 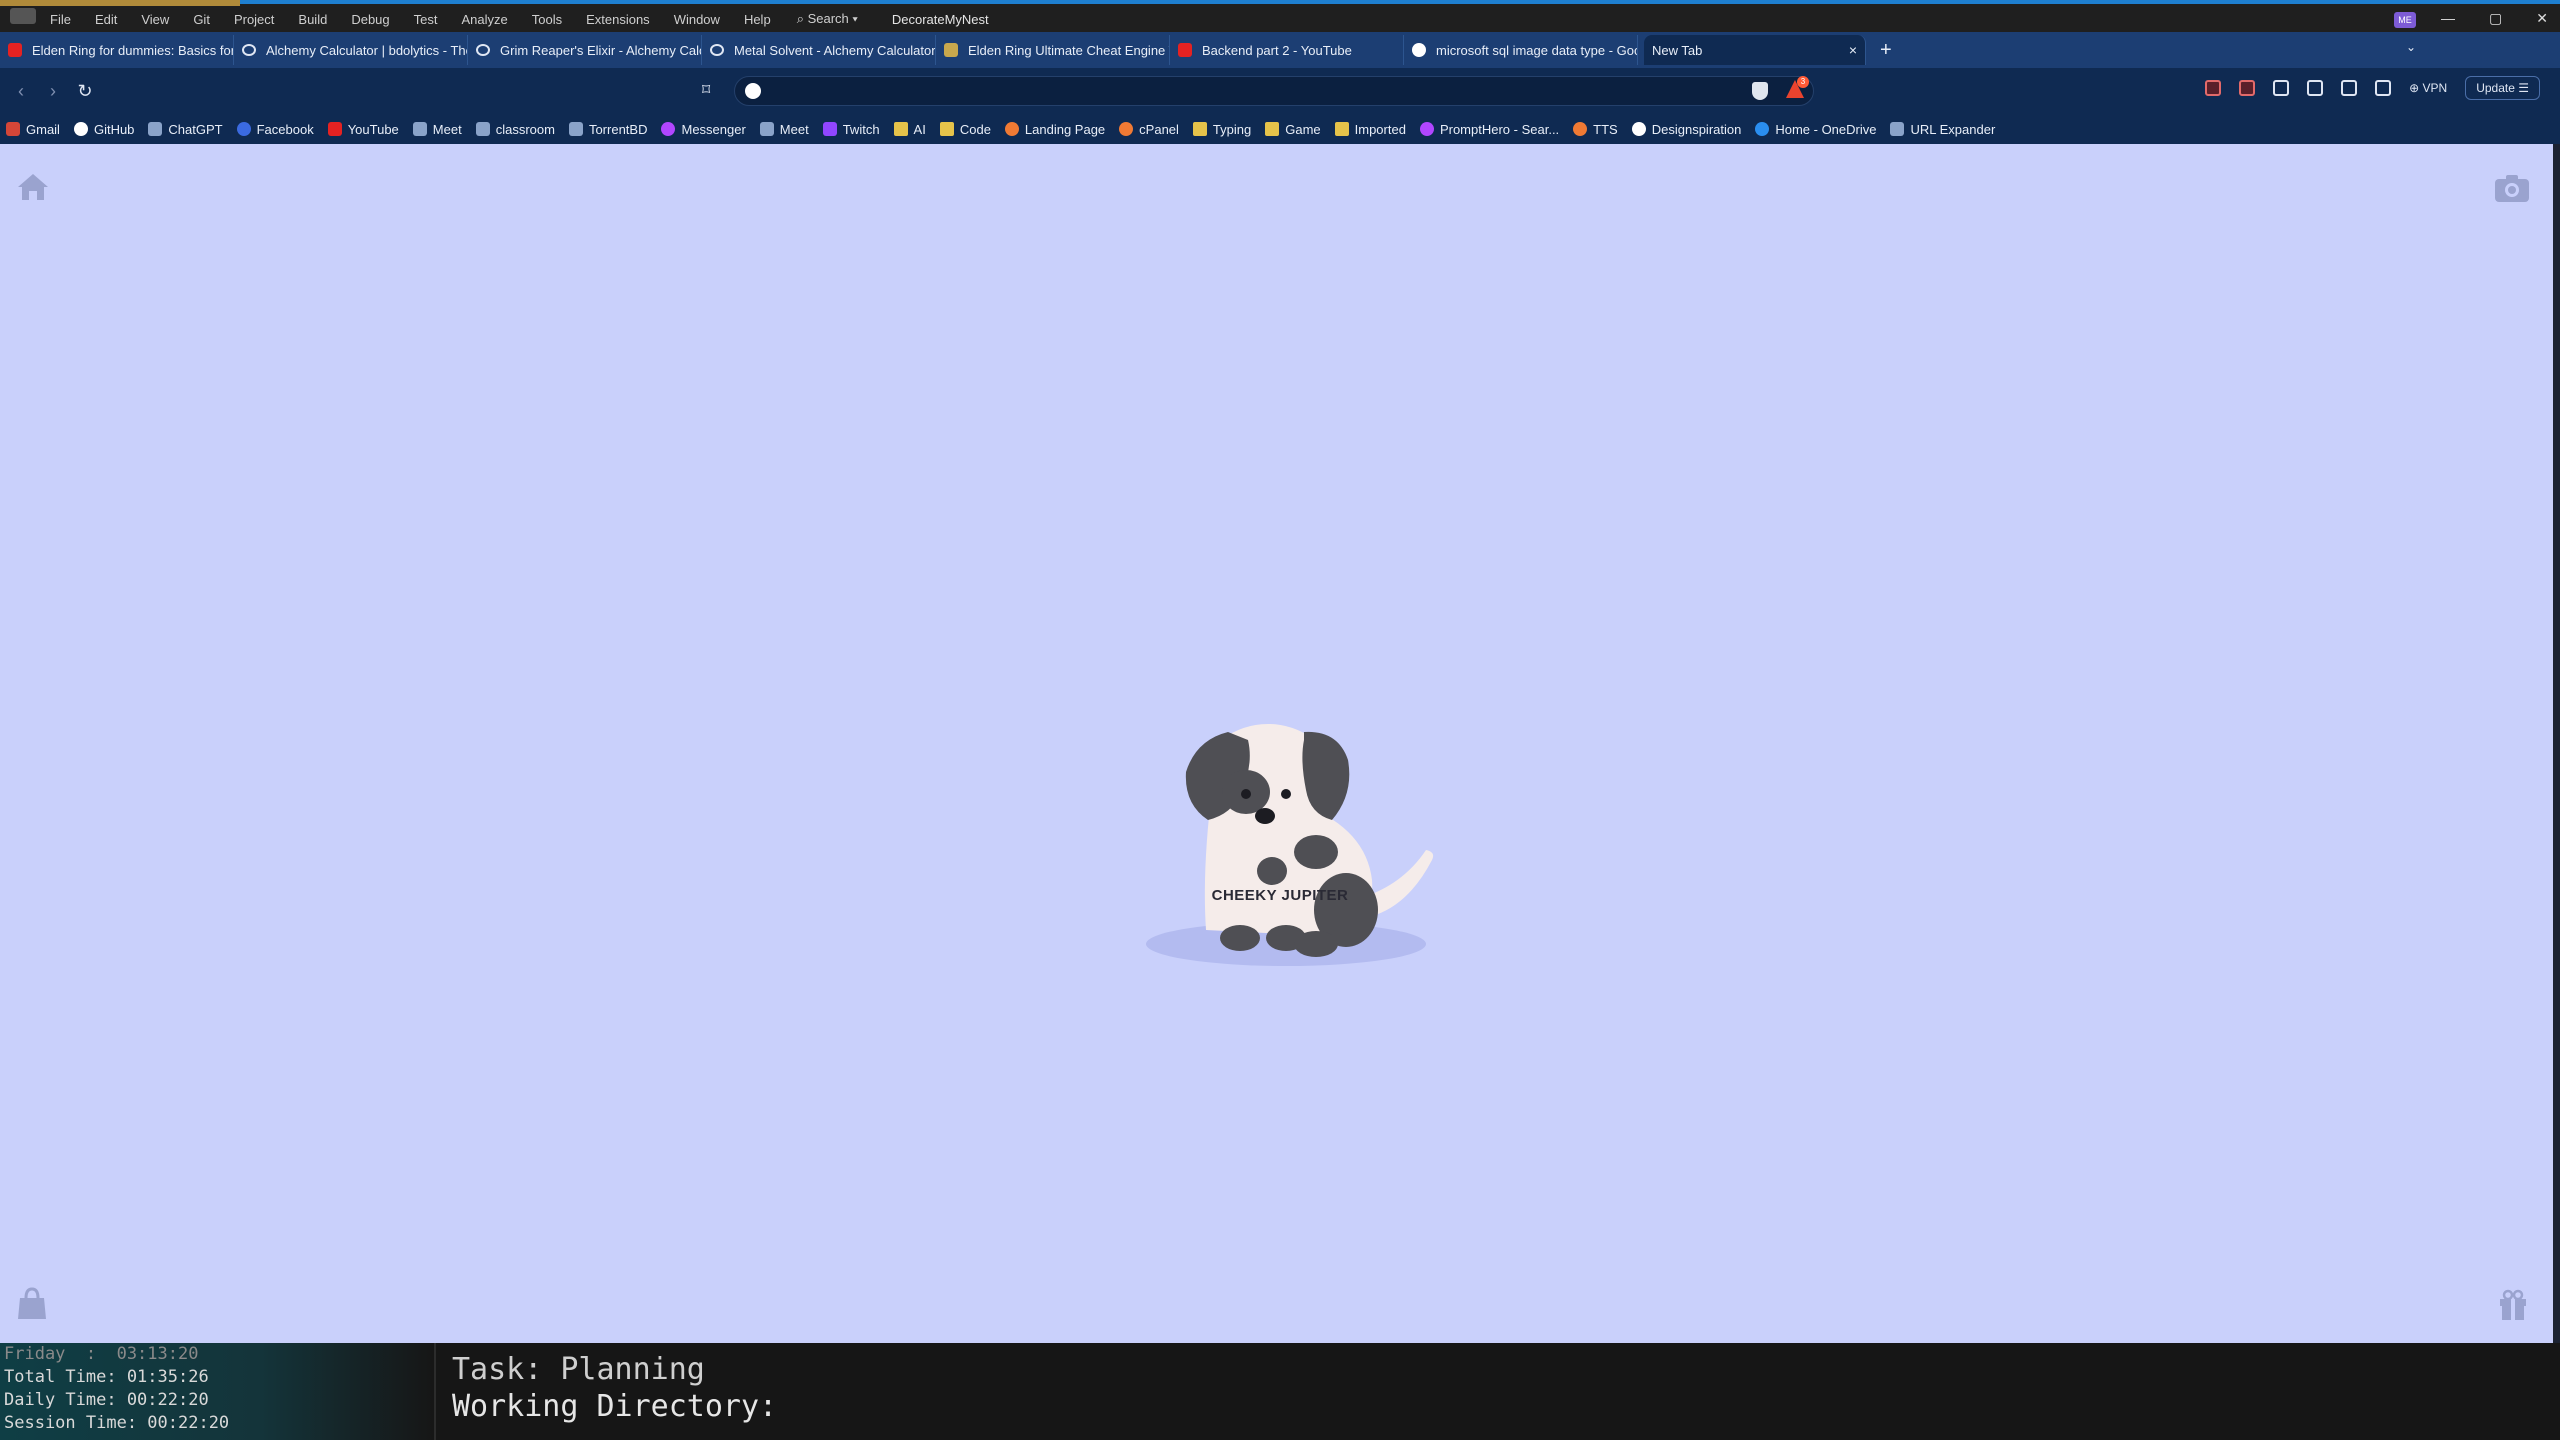 I want to click on menu-project: Project, so click(x=254, y=19).